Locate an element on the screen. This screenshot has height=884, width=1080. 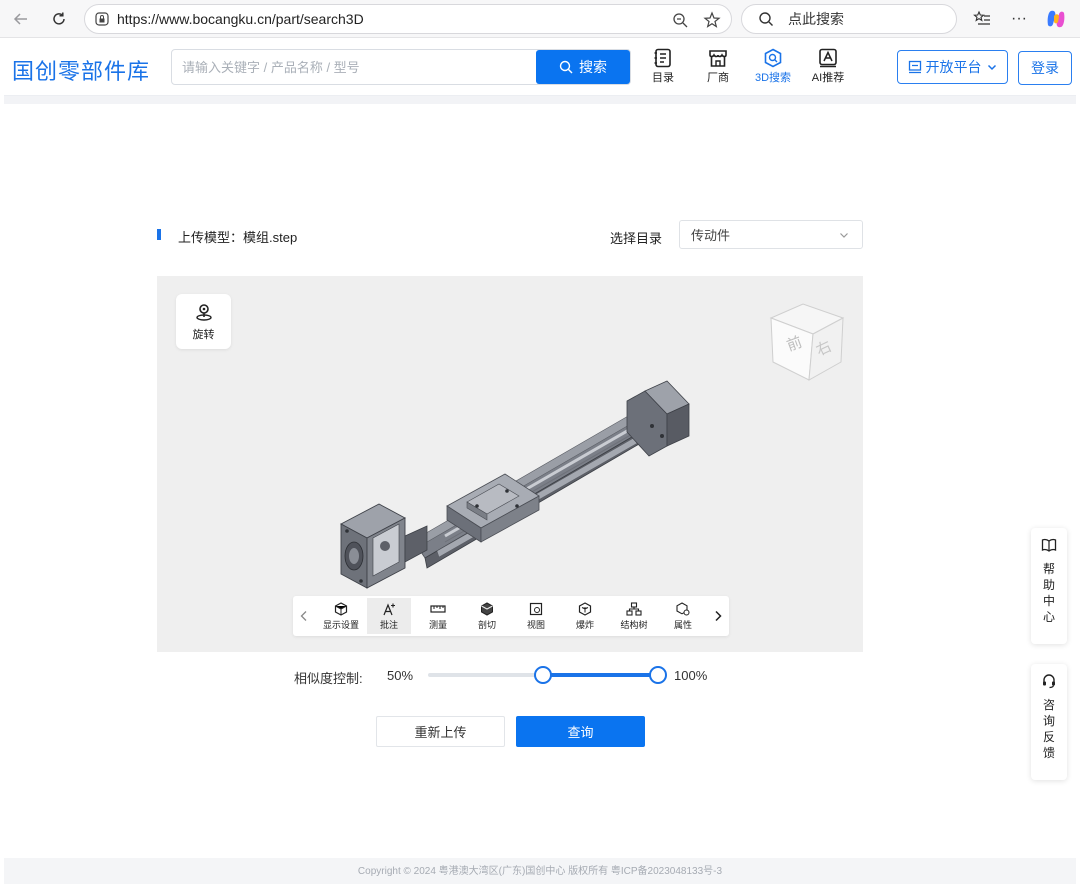
display-settings-icon is located at coordinates (341, 608).